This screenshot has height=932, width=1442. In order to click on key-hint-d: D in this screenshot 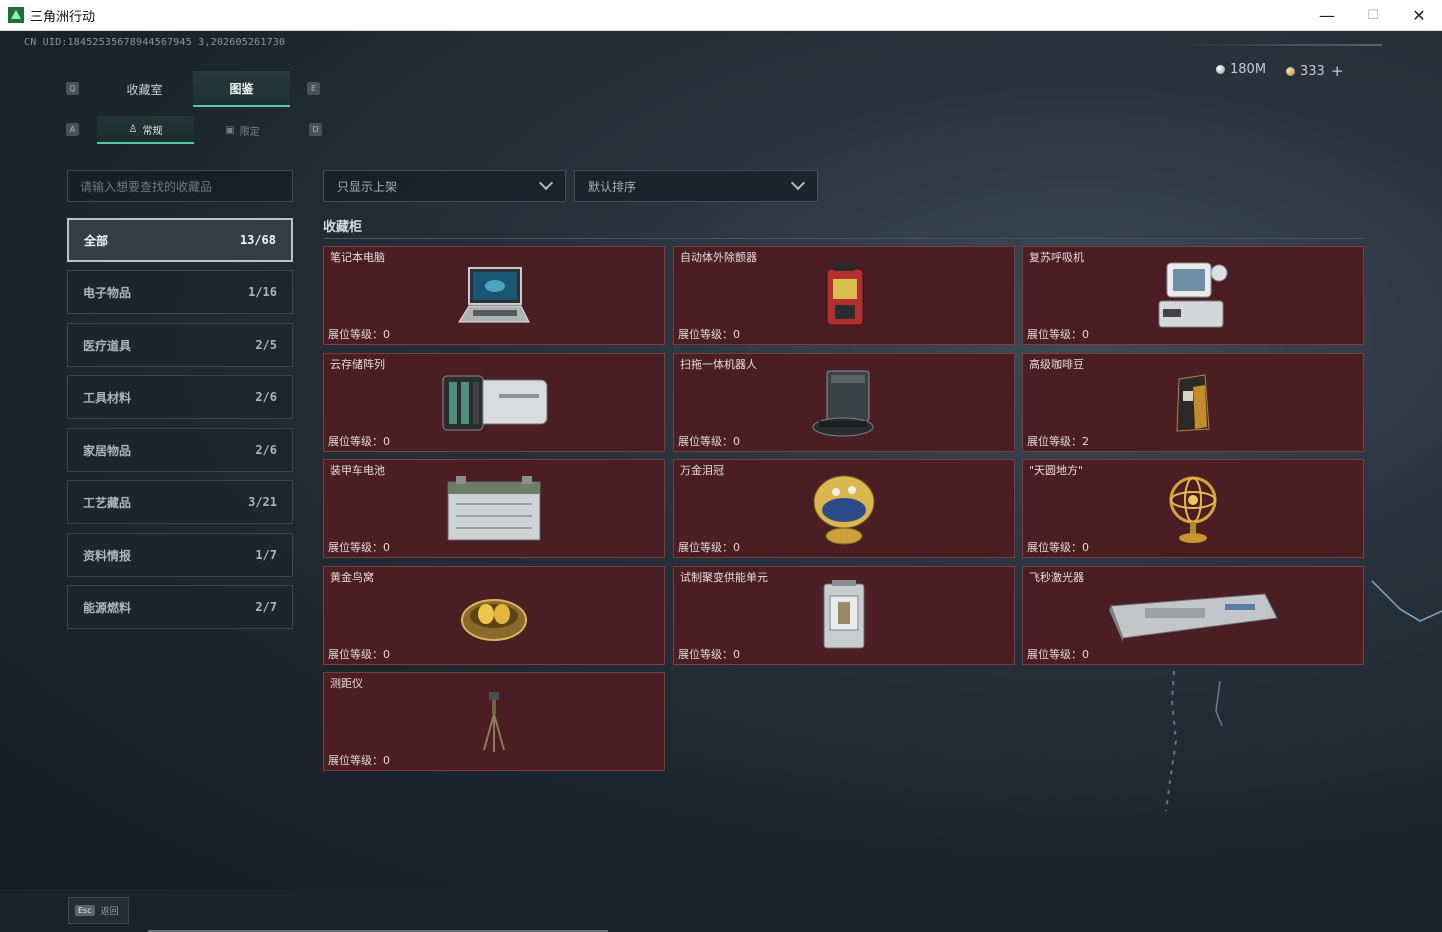, I will do `click(315, 129)`.